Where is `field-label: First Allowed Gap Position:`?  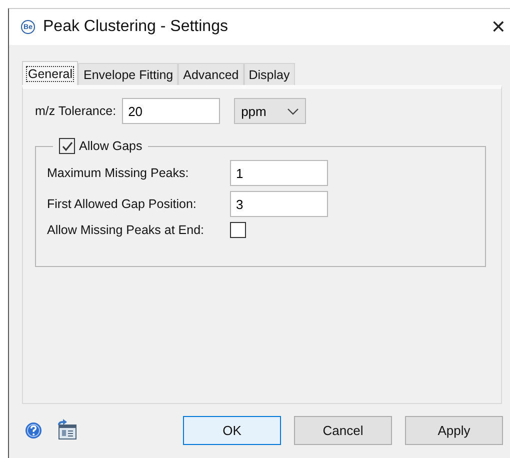
field-label: First Allowed Gap Position: is located at coordinates (121, 204).